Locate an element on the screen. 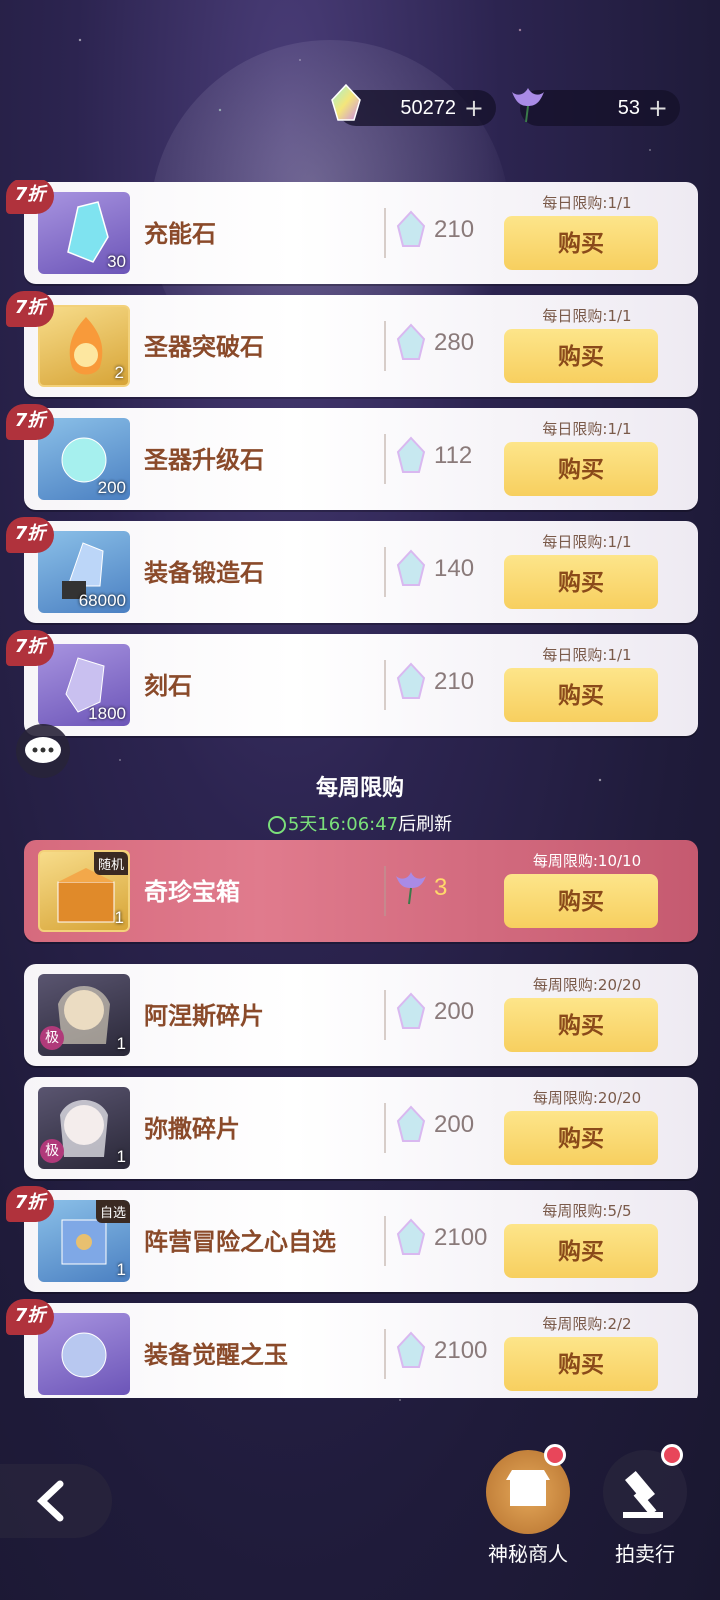  shop-item-card: 随机 1 奇珍宝箱 3 每周限购:10/10 购买 is located at coordinates (361, 891).